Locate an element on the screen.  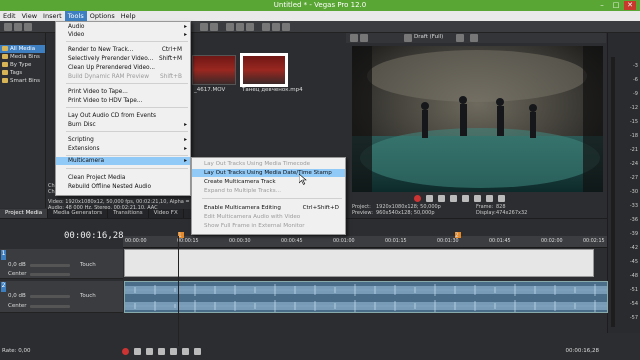
tab-video-fx: Video FX is located at coordinates (166, 213).